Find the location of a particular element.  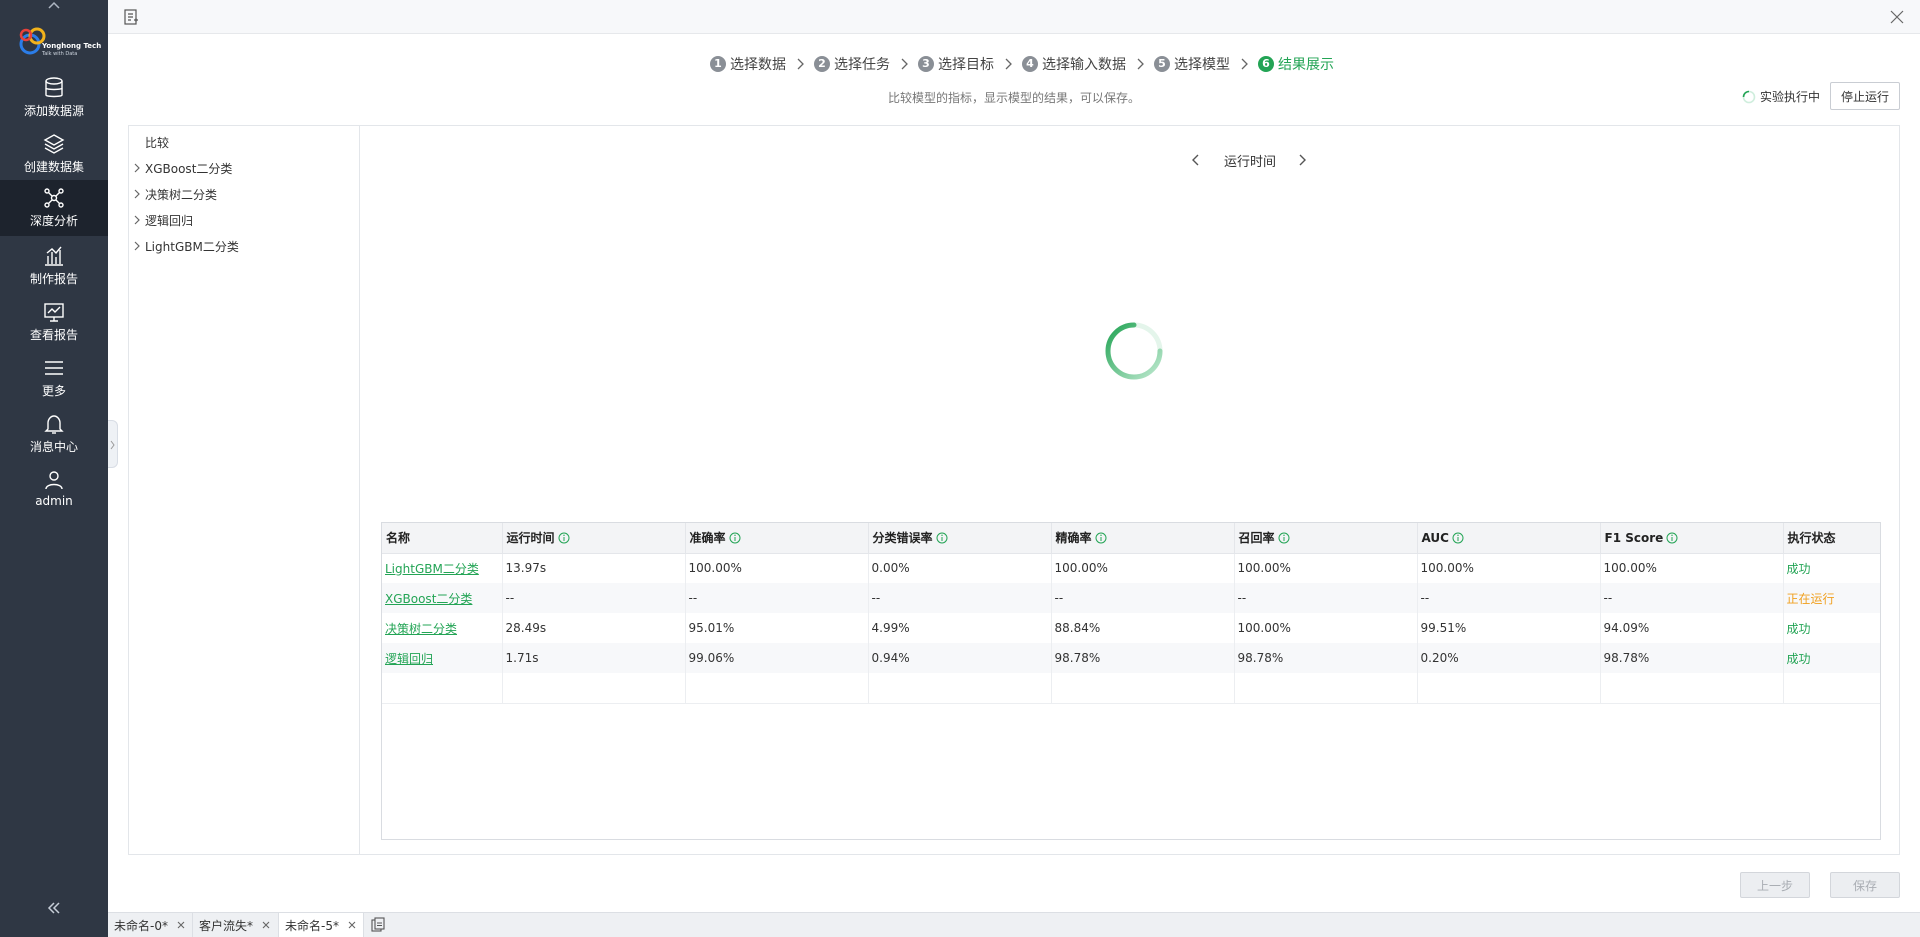

step-select-input: 4 选择输入数据 is located at coordinates (1074, 64).